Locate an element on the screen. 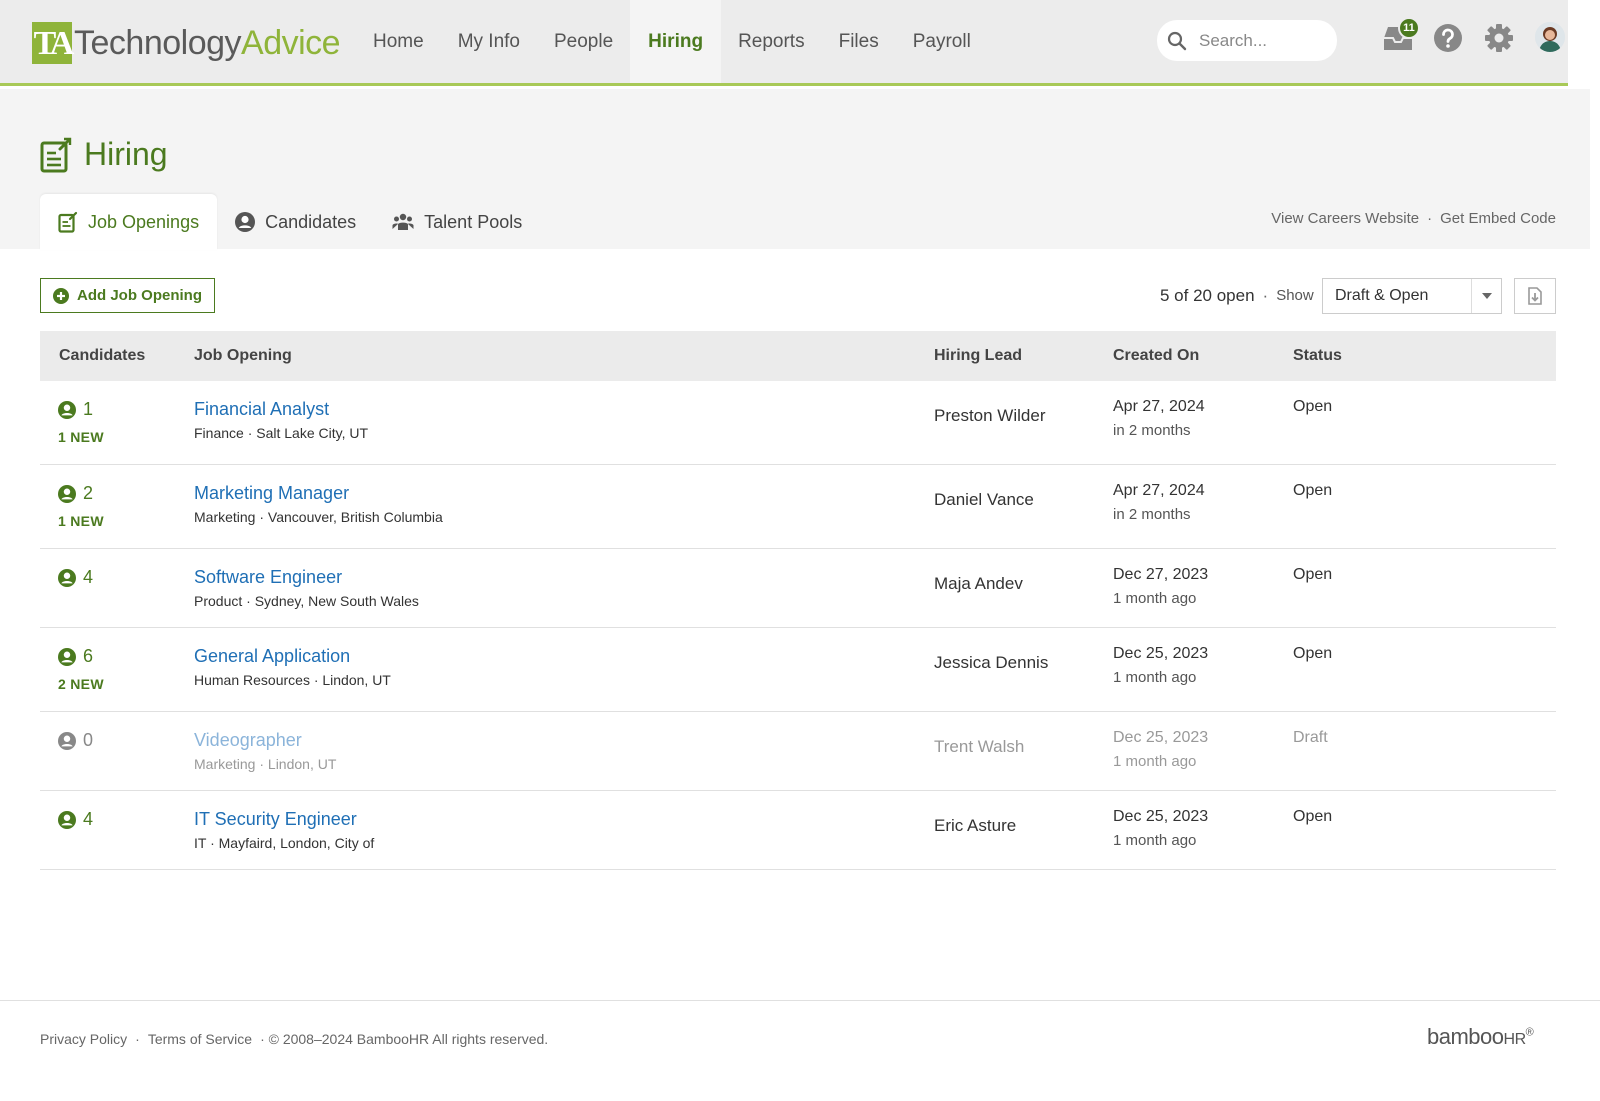 The height and width of the screenshot is (1101, 1600). tab-candidates: Candidates is located at coordinates (295, 222).